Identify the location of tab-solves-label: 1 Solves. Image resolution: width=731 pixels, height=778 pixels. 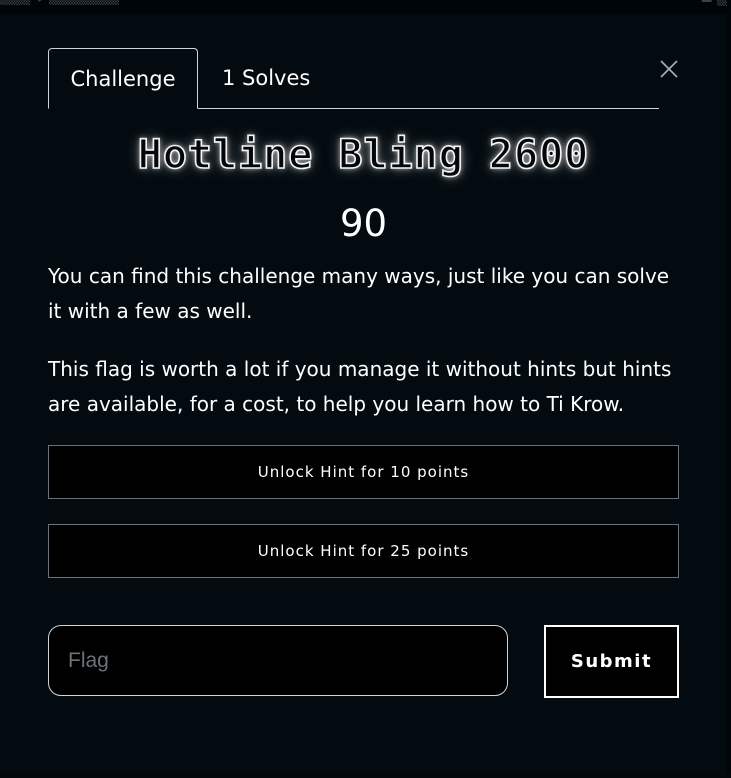
(266, 78).